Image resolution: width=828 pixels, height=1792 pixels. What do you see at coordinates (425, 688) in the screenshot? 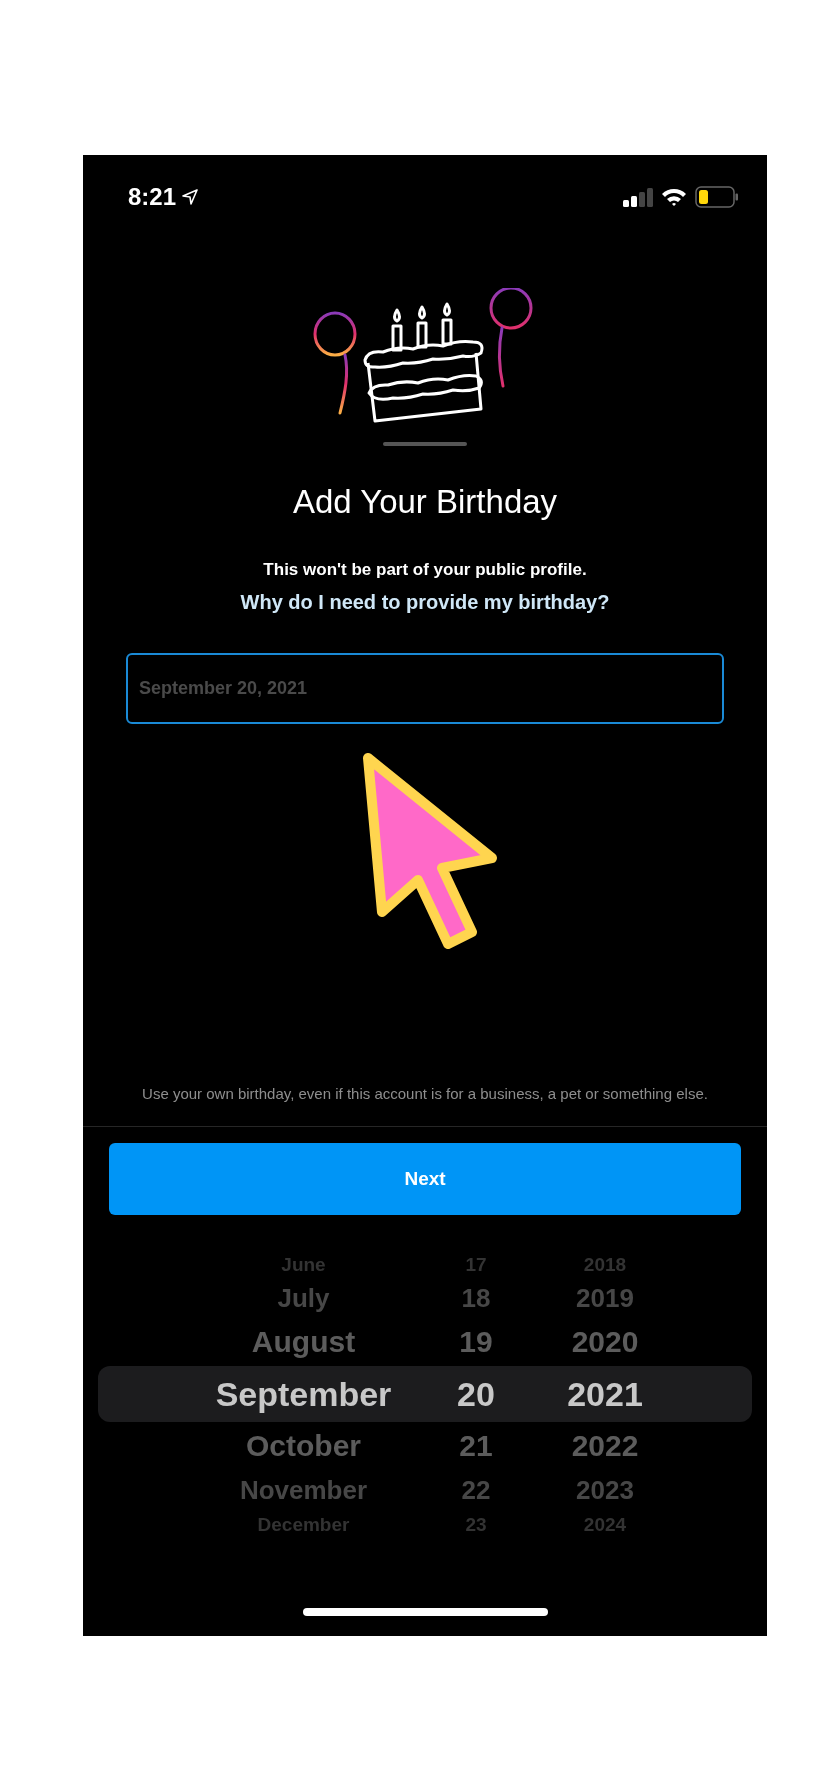
I see `date-input: September 20, 2021` at bounding box center [425, 688].